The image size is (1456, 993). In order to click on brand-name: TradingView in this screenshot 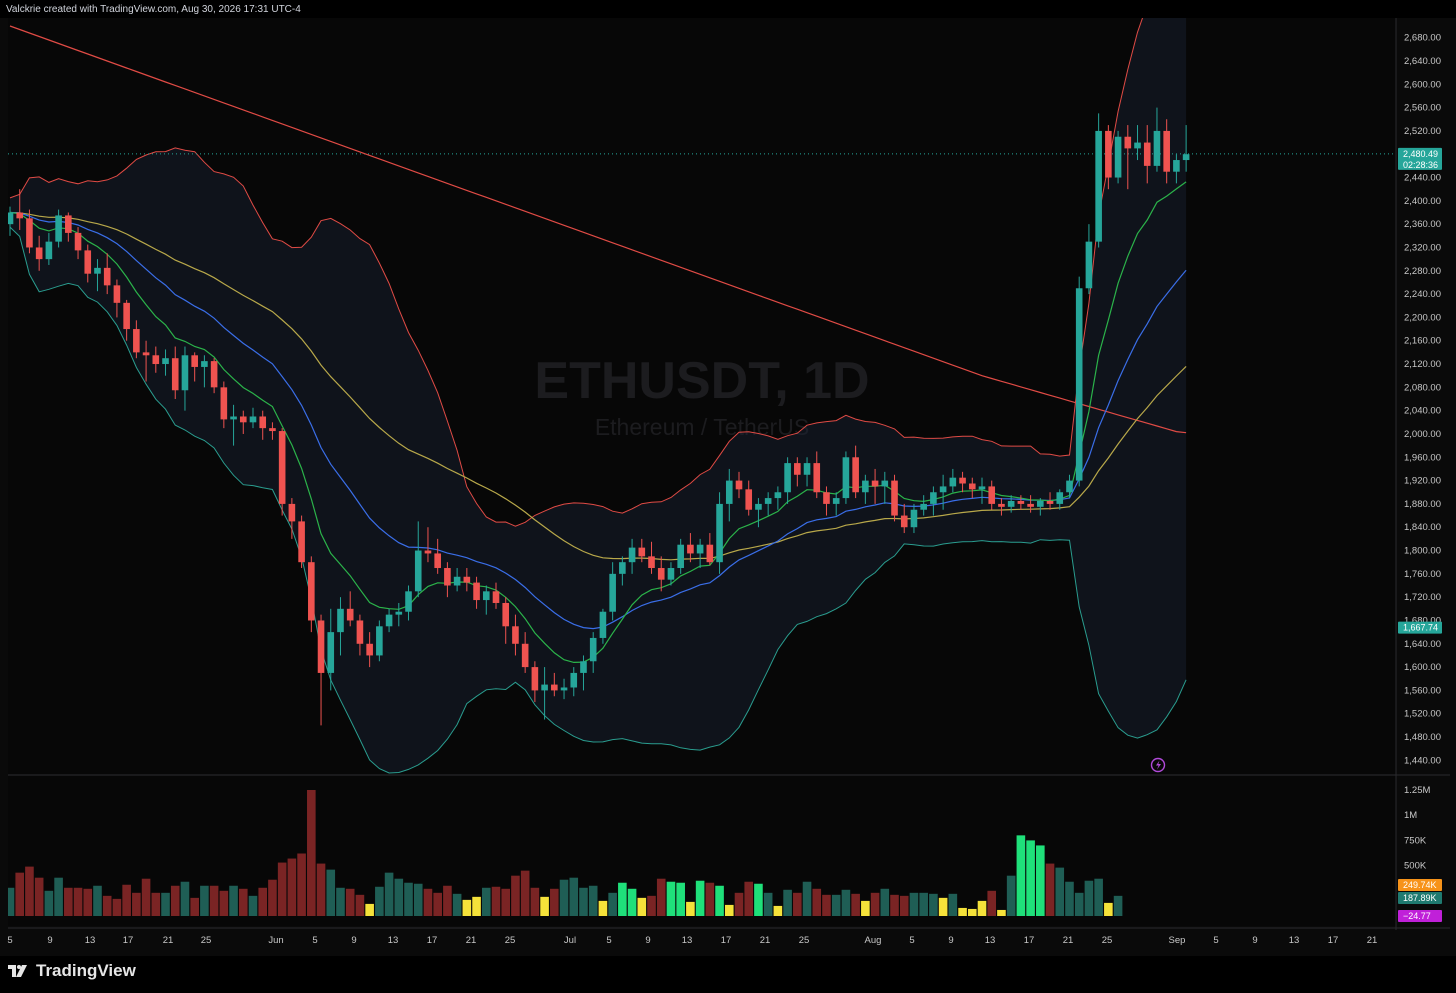, I will do `click(86, 970)`.